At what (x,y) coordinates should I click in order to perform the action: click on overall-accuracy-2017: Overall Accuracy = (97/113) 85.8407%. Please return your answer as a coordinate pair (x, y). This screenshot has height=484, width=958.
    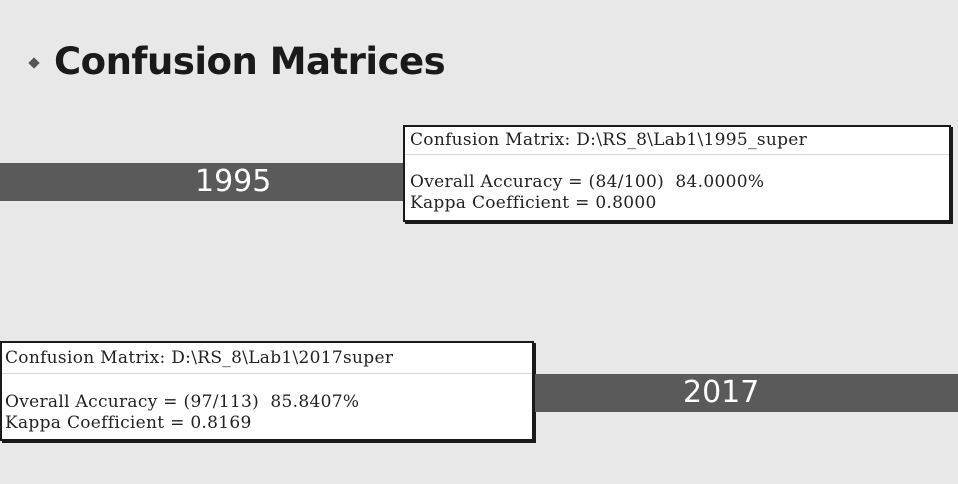
    Looking at the image, I should click on (182, 402).